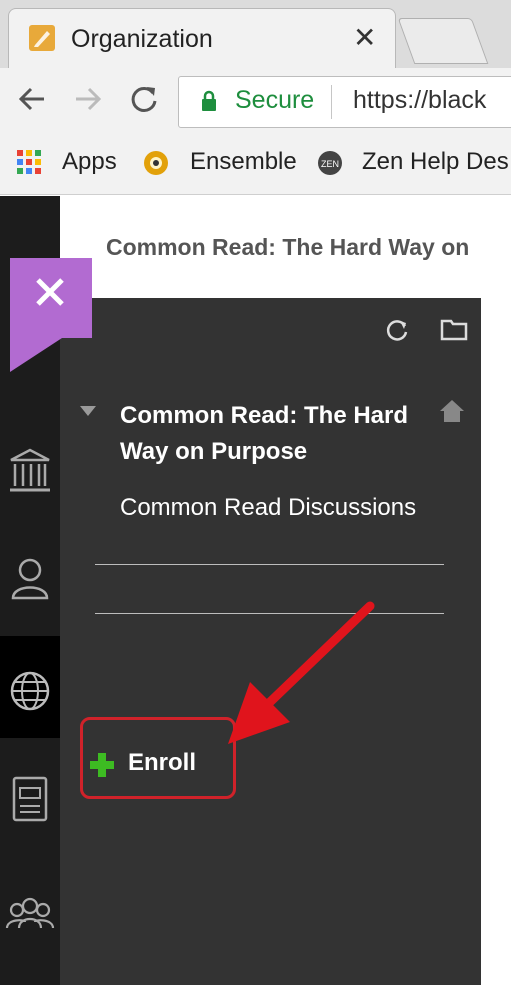 The image size is (511, 985). What do you see at coordinates (32, 99) in the screenshot?
I see `back-icon` at bounding box center [32, 99].